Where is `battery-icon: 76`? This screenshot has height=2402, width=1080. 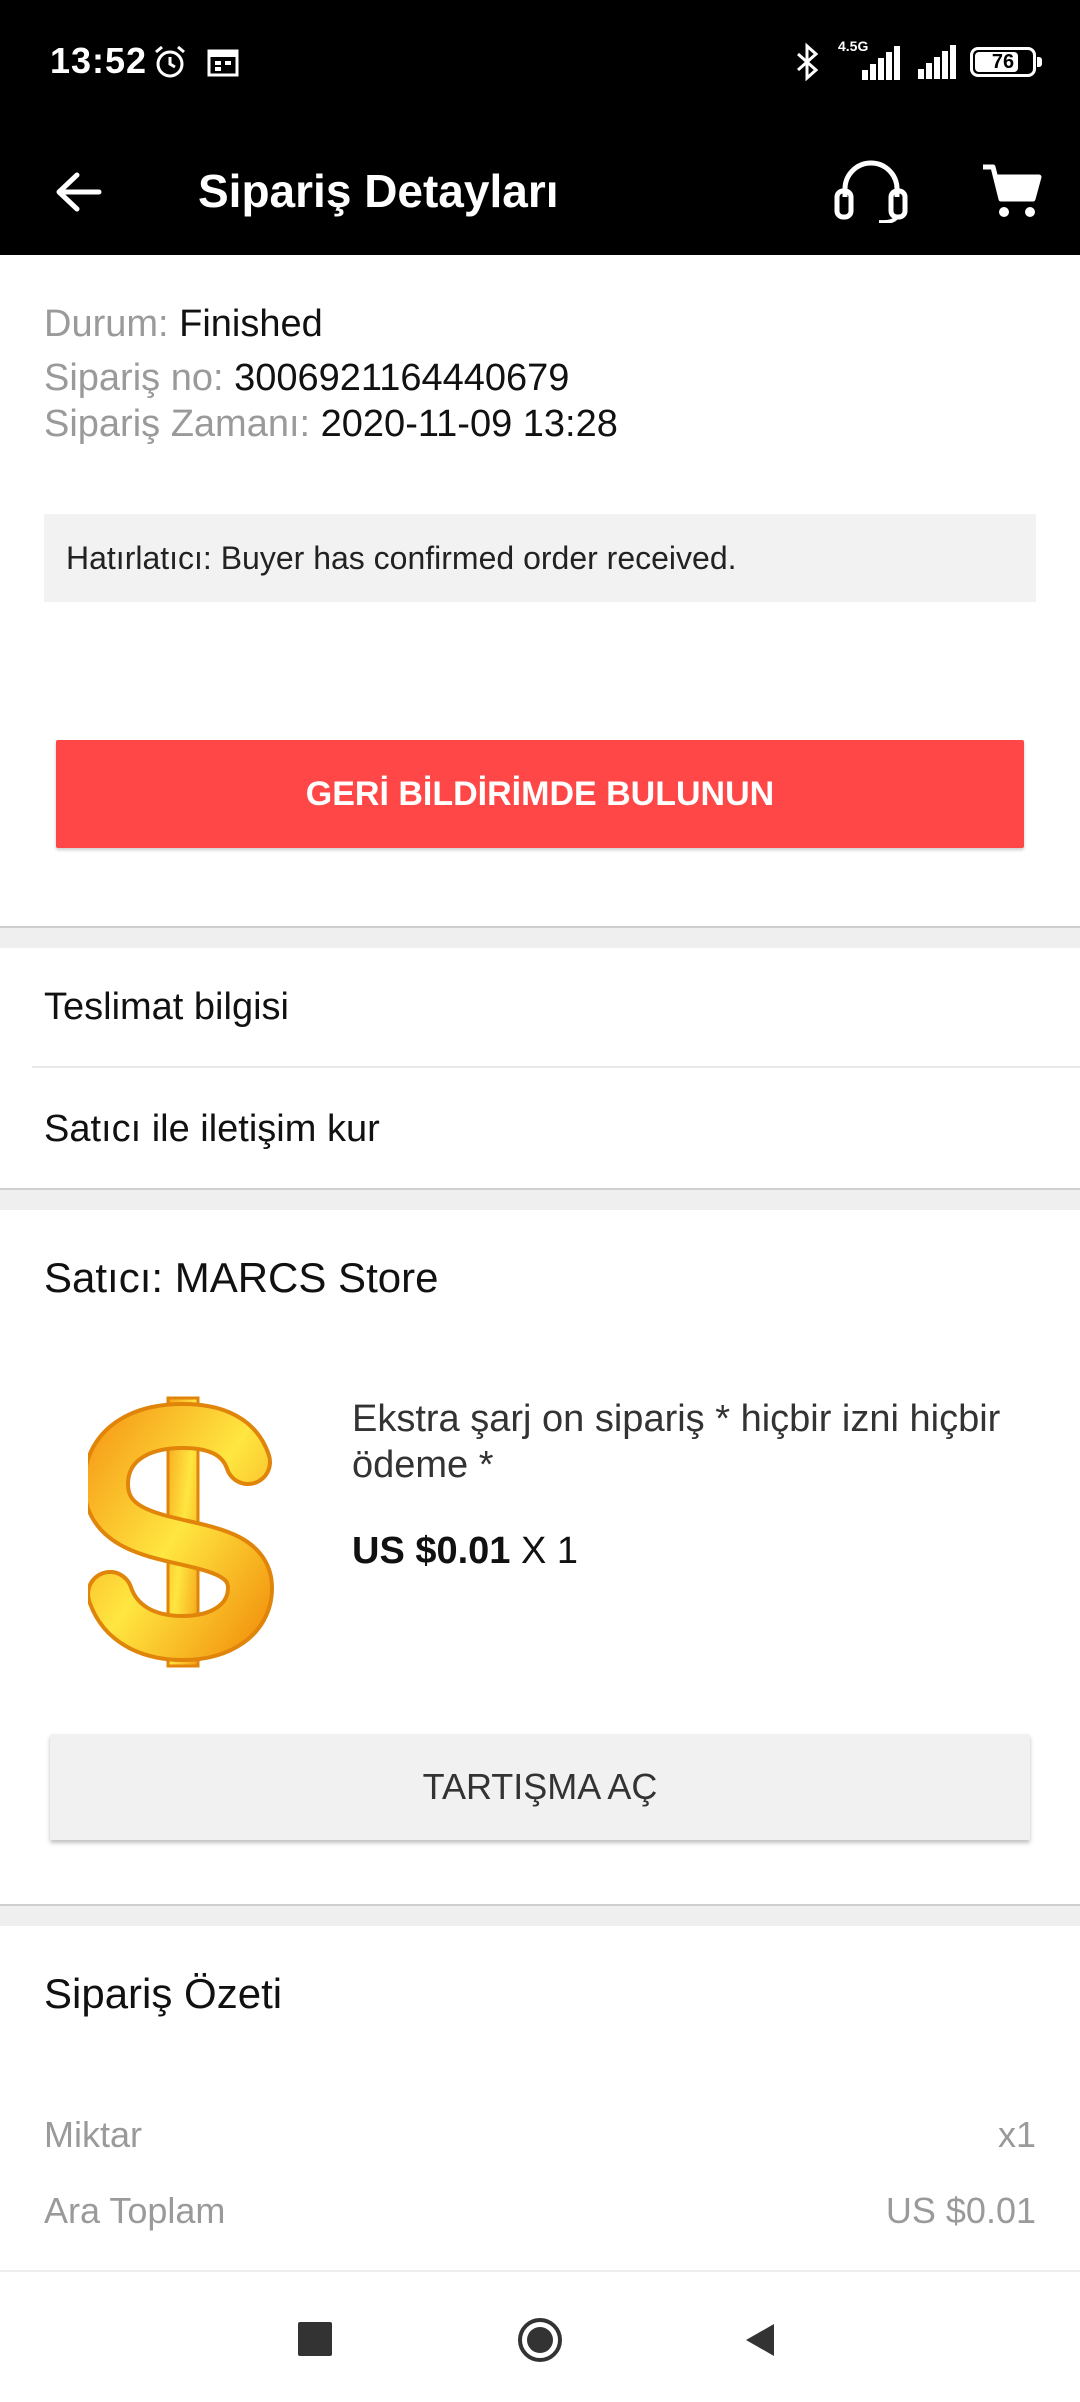
battery-icon: 76 is located at coordinates (1006, 62).